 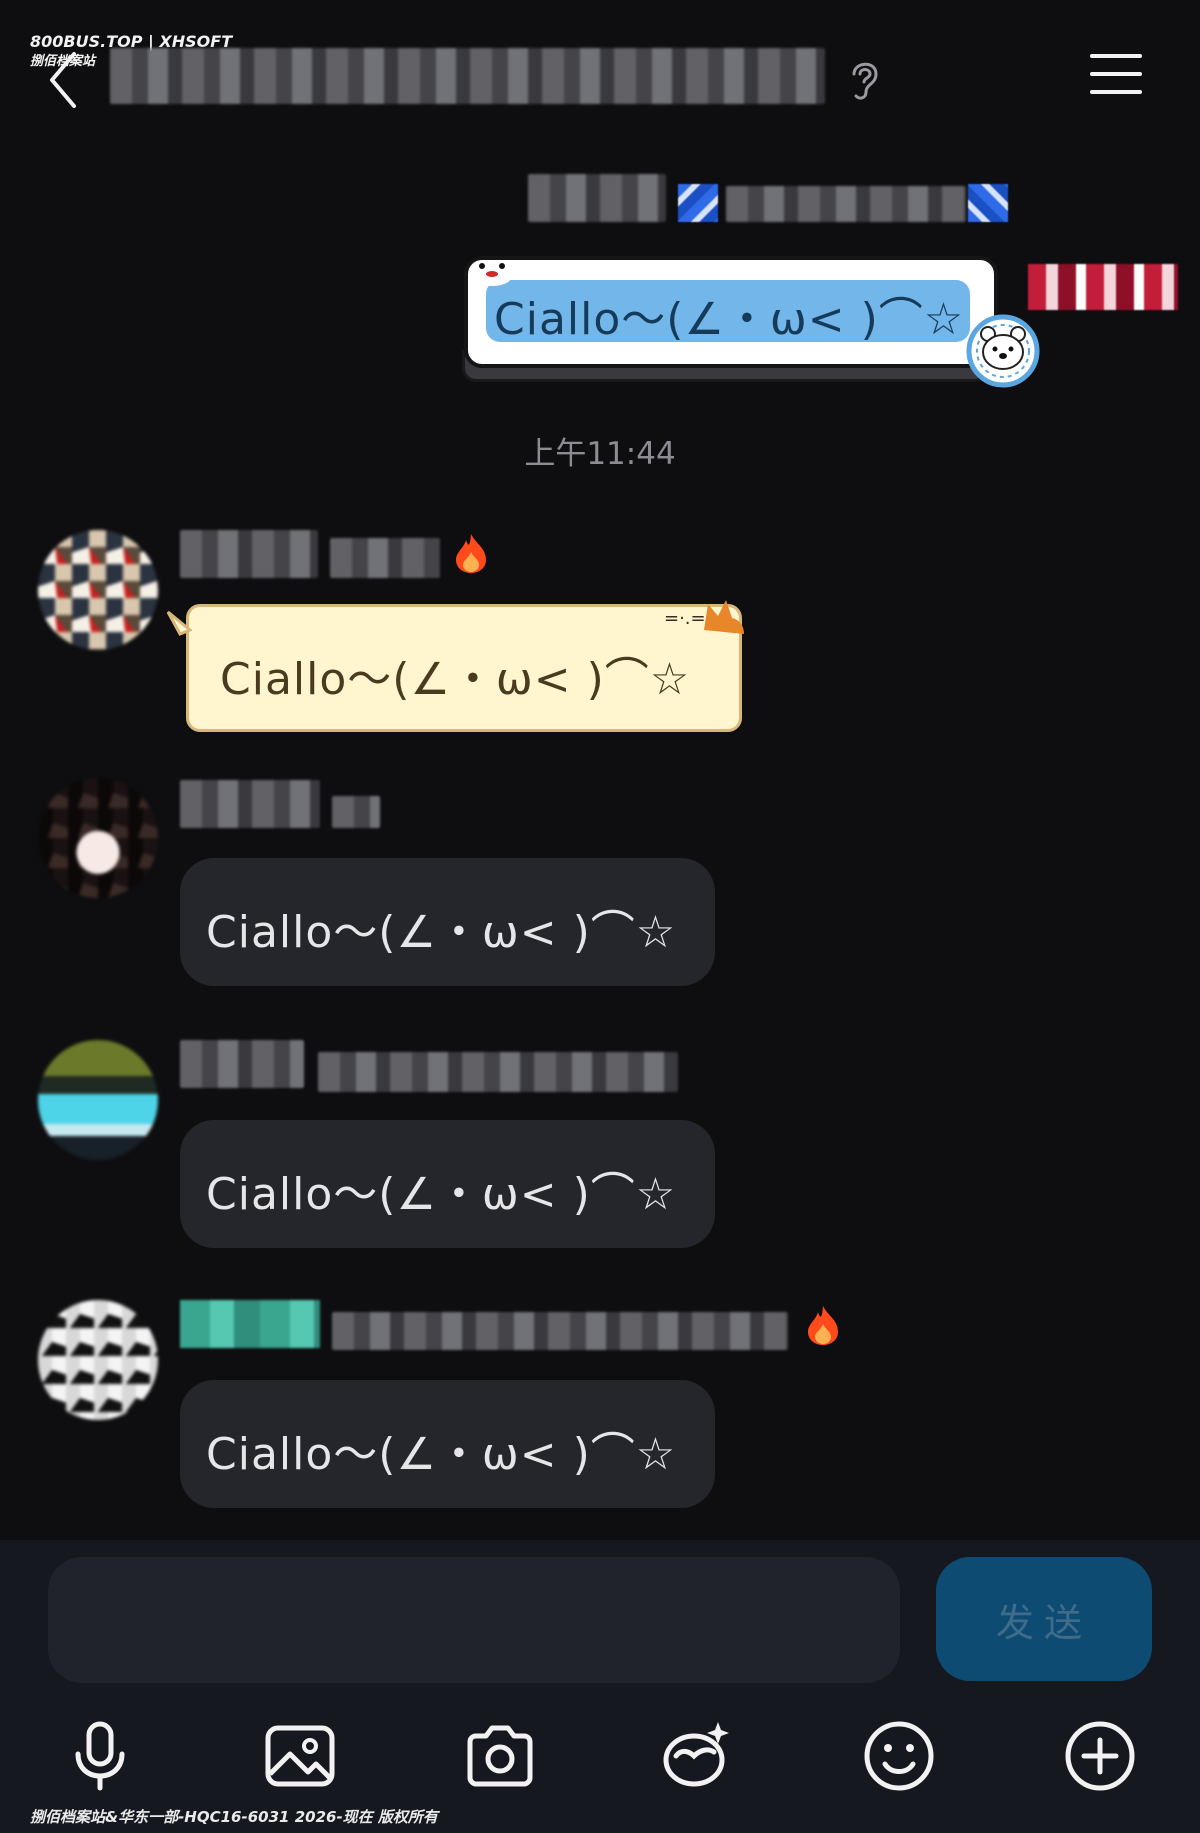 I want to click on watermark-bottom: 捌佰档案站&华东一部-HQC16-6031 2026-现在 版权所有, so click(x=234, y=1817).